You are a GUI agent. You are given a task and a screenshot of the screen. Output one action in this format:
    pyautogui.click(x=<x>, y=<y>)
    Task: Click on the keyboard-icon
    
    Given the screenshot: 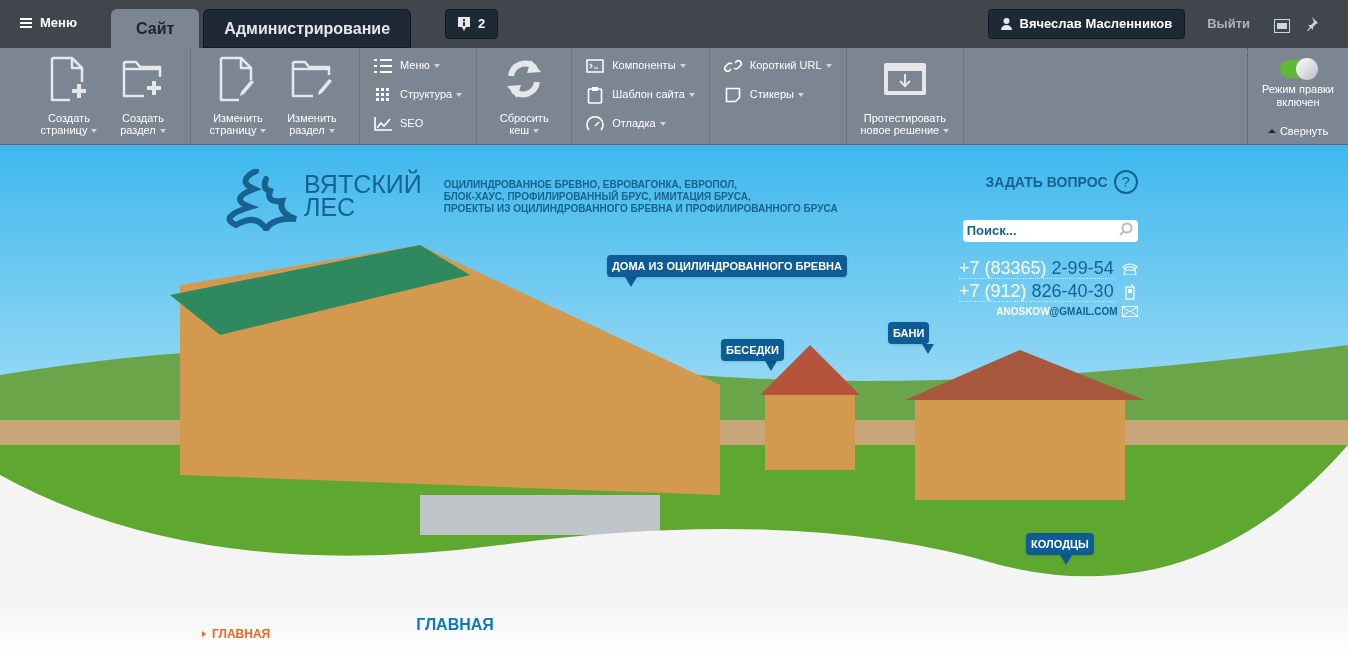 What is the action you would take?
    pyautogui.click(x=1282, y=26)
    